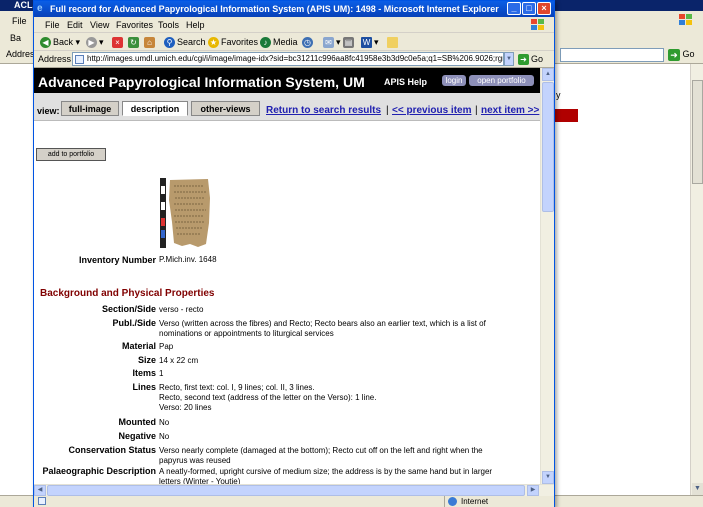 The image size is (703, 507). Describe the element at coordinates (349, 42) in the screenshot. I see `print-button: ▤` at that location.